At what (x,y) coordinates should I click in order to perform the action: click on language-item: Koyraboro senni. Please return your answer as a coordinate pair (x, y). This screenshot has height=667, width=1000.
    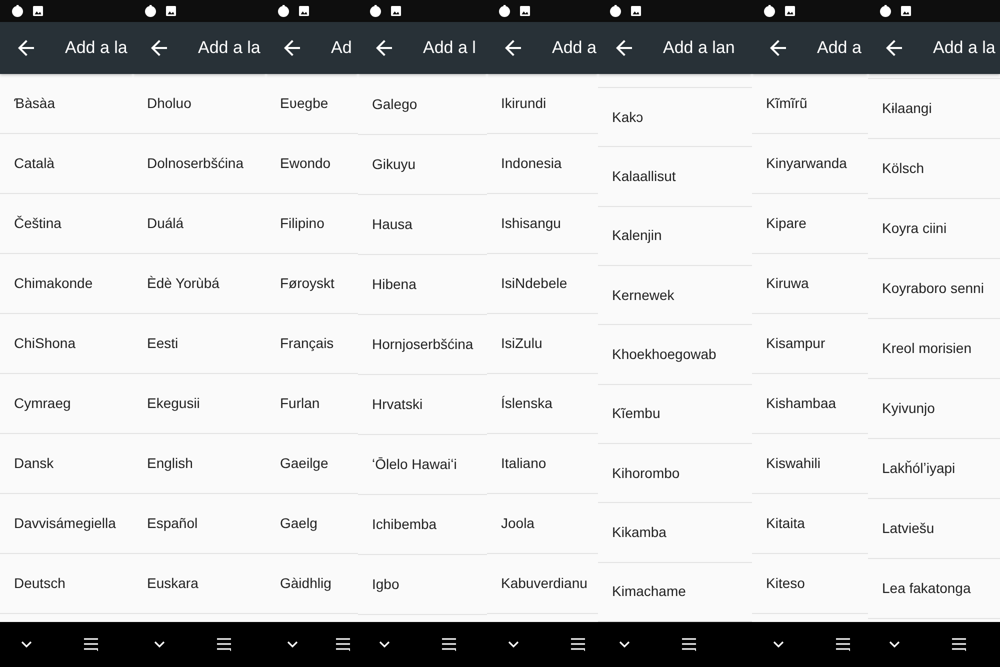
    Looking at the image, I should click on (934, 289).